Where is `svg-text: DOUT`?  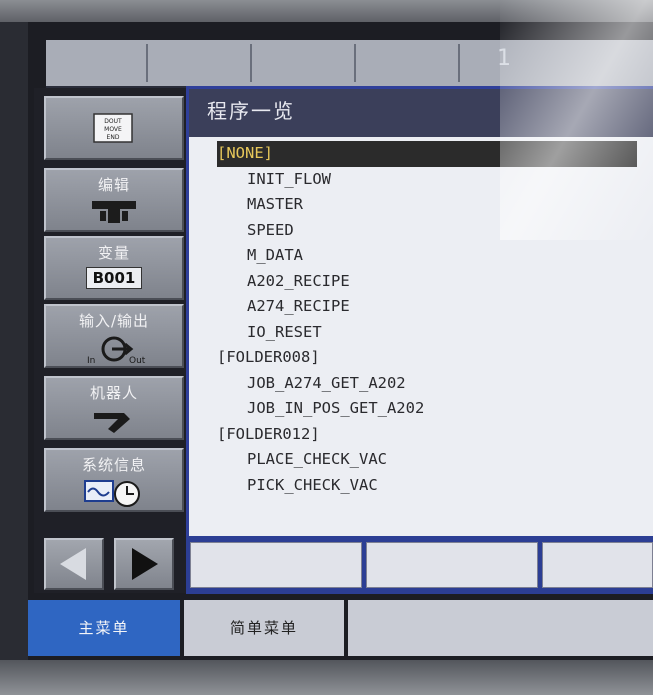
svg-text: DOUT is located at coordinates (113, 121).